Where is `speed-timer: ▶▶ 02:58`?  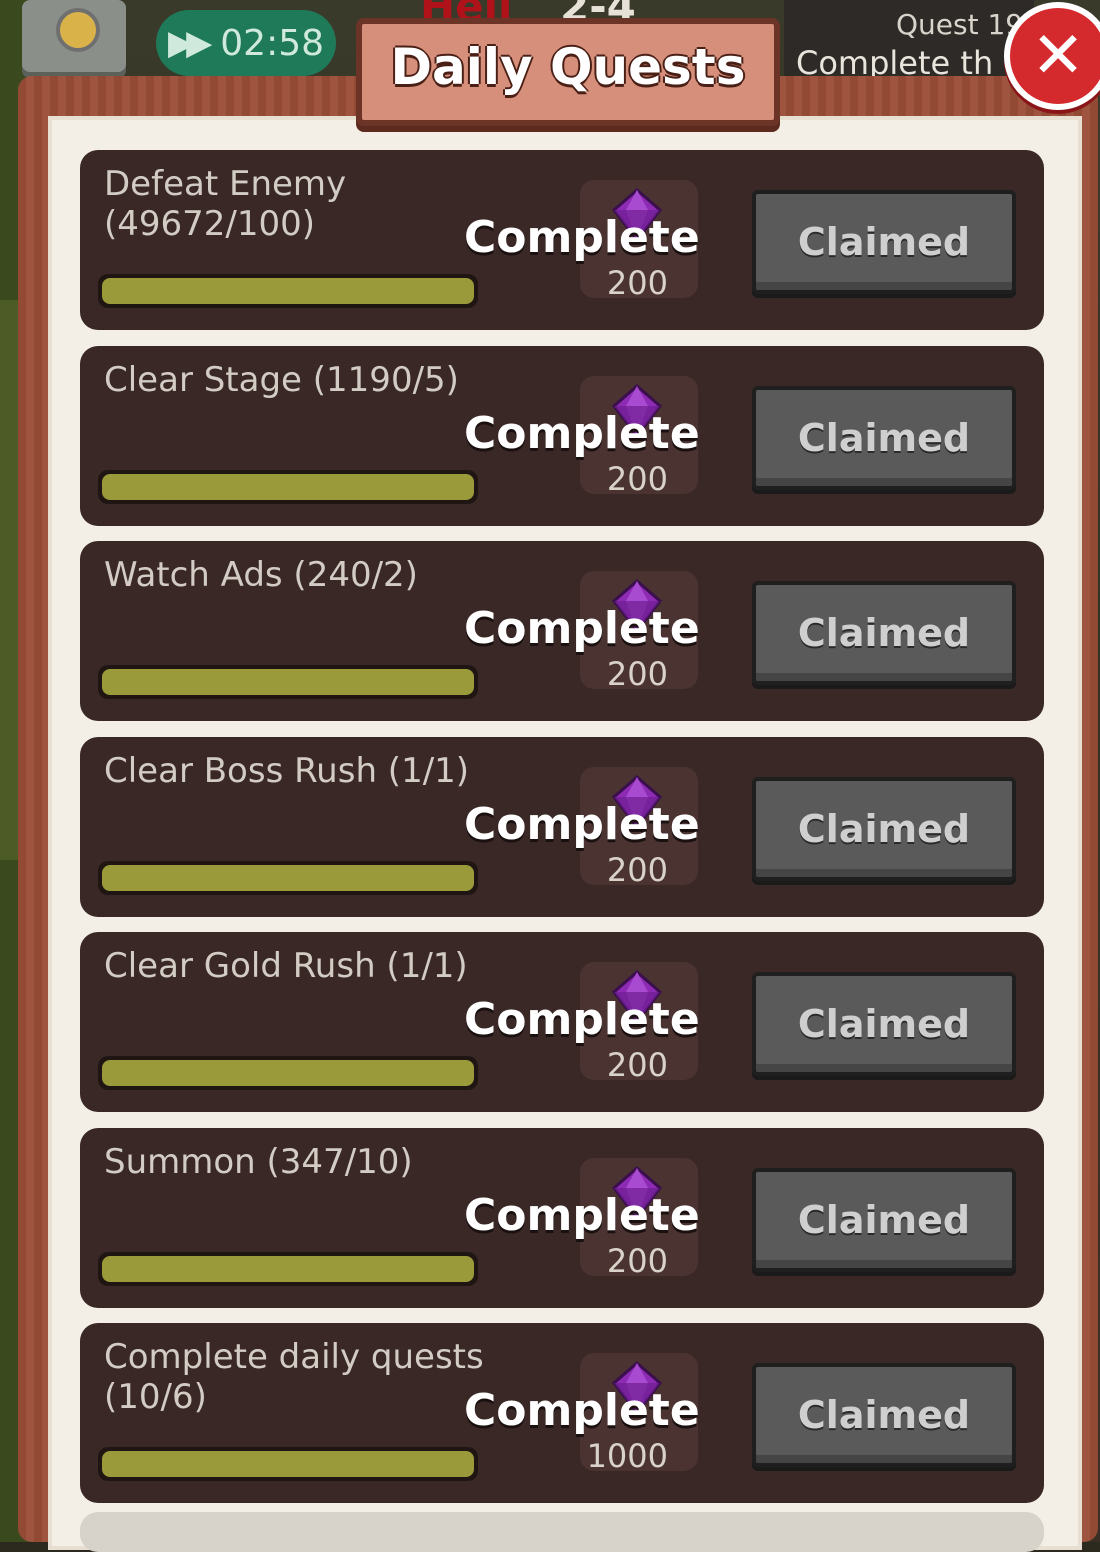 speed-timer: ▶▶ 02:58 is located at coordinates (246, 43).